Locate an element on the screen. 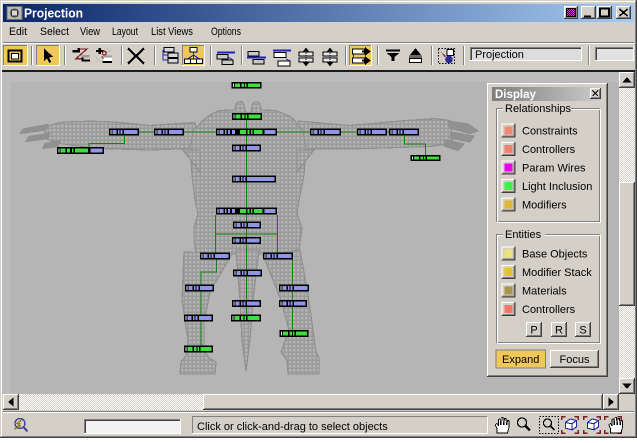 The height and width of the screenshot is (443, 637). svg-text: View is located at coordinates (90, 32).